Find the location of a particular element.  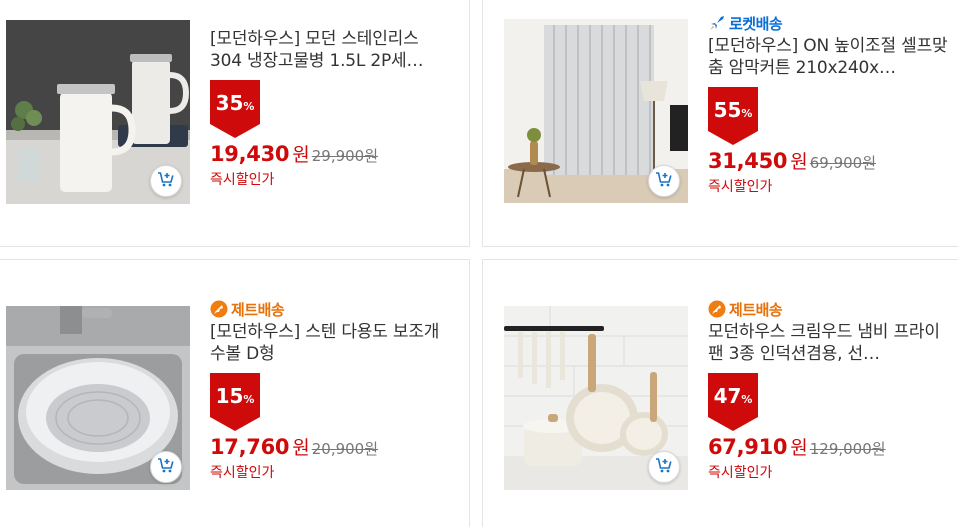

price-row: 67,910 원 129,000원 is located at coordinates (828, 446).